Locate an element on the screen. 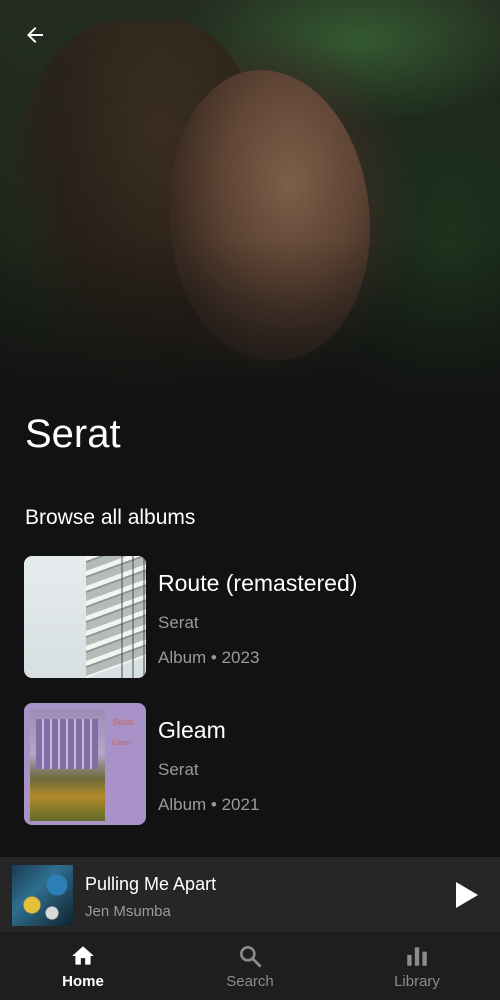  cover-text-artist: Serat is located at coordinates (123, 722).